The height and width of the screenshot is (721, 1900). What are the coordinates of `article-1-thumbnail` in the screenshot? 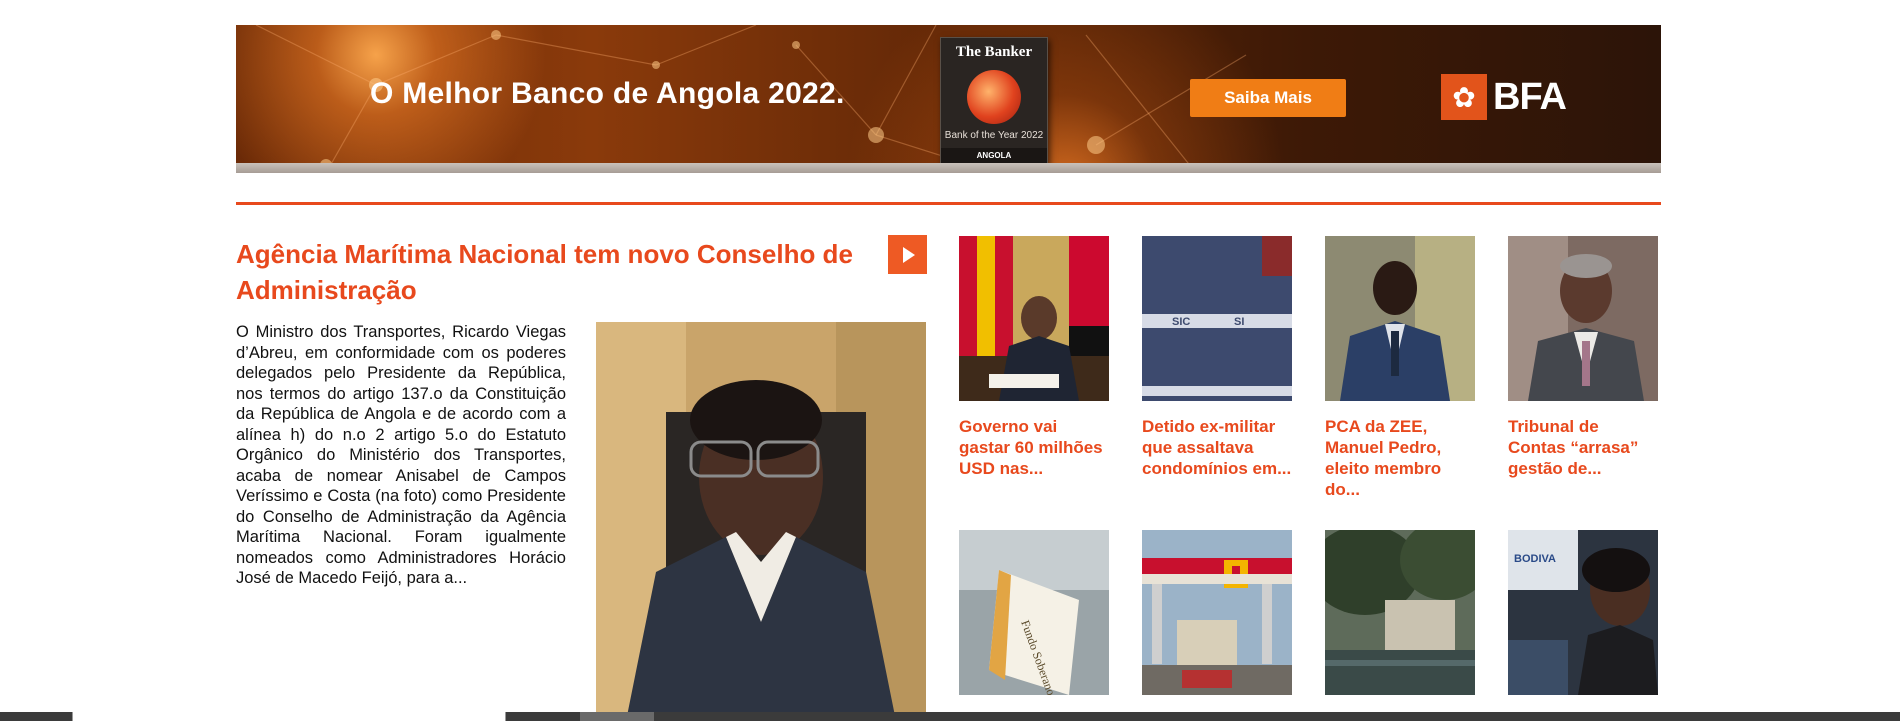 It's located at (1034, 318).